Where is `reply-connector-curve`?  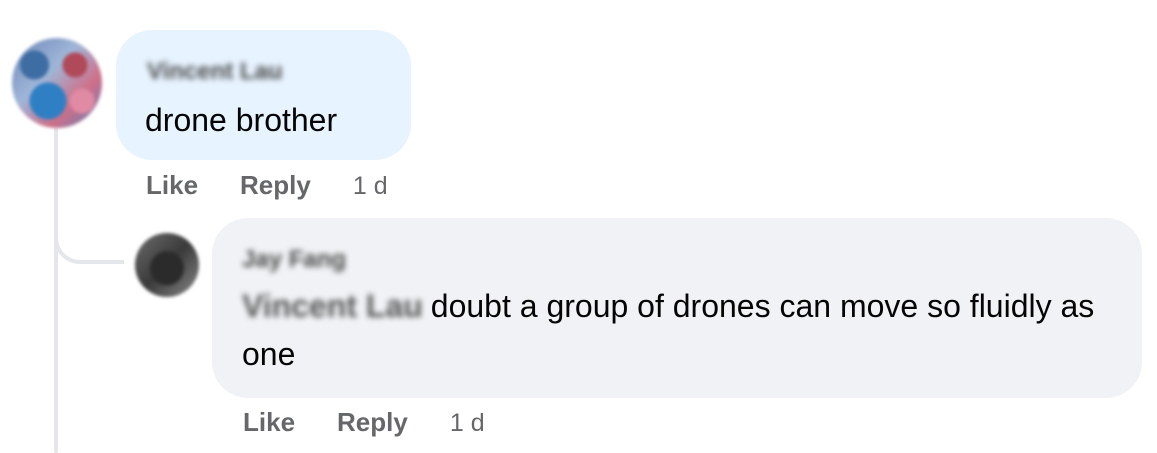
reply-connector-curve is located at coordinates (89, 237).